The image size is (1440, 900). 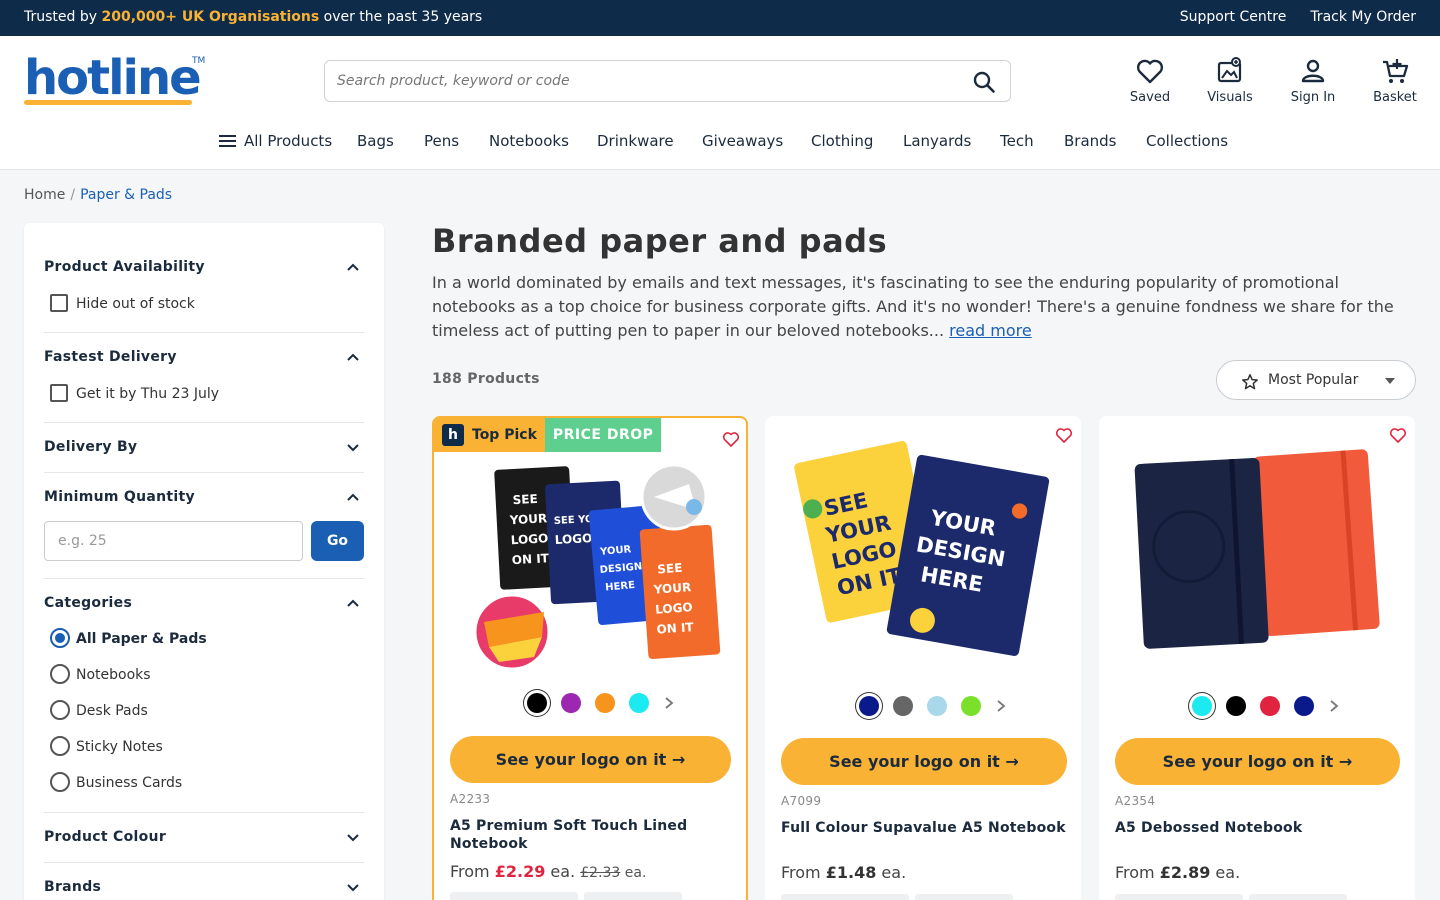 What do you see at coordinates (204, 603) in the screenshot?
I see `filter-categories: Categories` at bounding box center [204, 603].